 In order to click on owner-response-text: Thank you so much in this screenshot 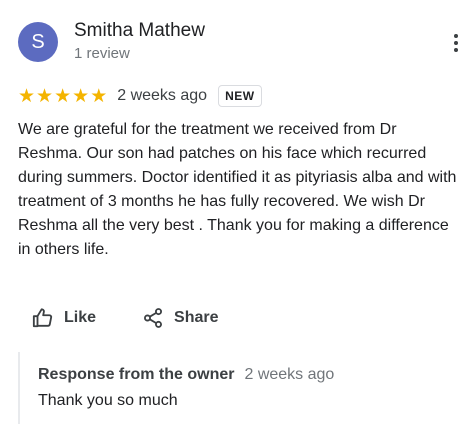, I will do `click(108, 400)`.